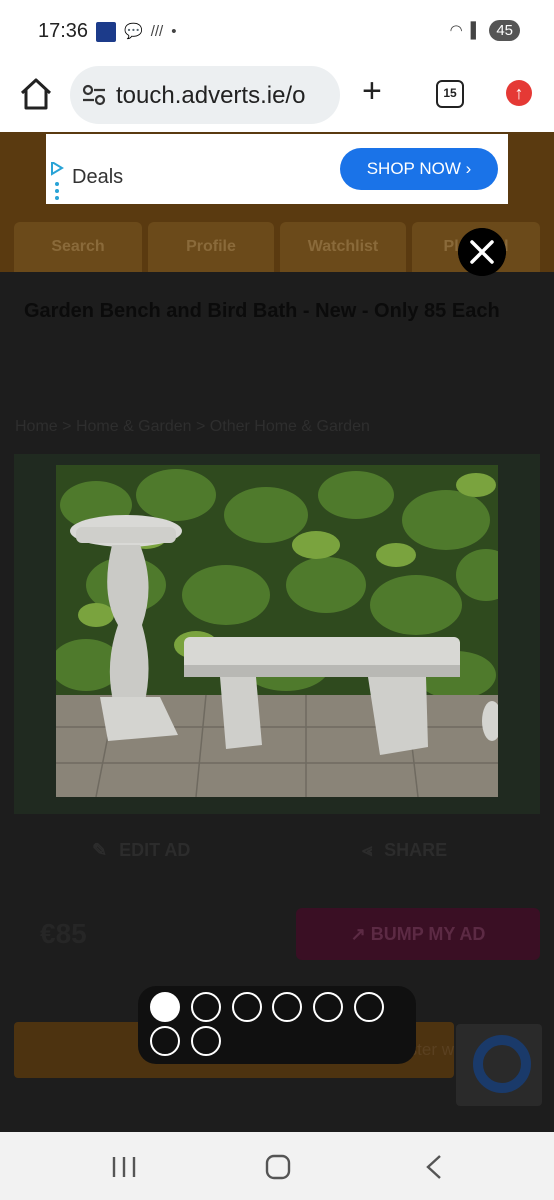 Image resolution: width=554 pixels, height=1200 pixels. What do you see at coordinates (367, 849) in the screenshot?
I see `share-icon: ⪡` at bounding box center [367, 849].